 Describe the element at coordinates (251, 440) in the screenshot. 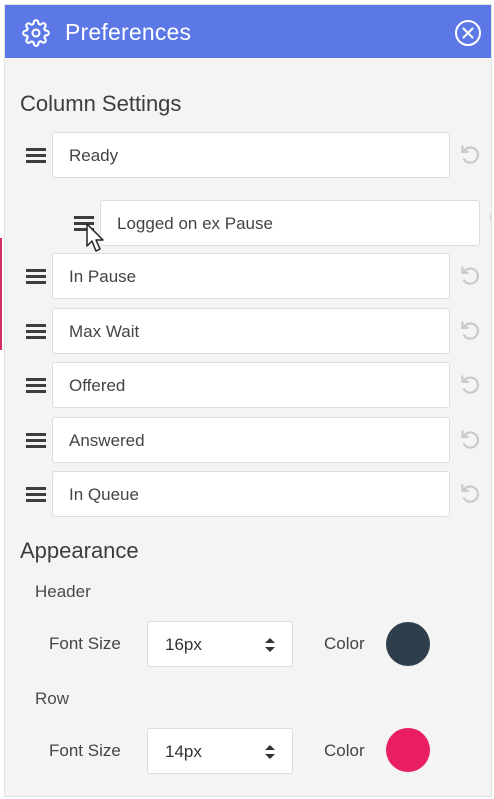

I see `column-name-field: Answered` at that location.